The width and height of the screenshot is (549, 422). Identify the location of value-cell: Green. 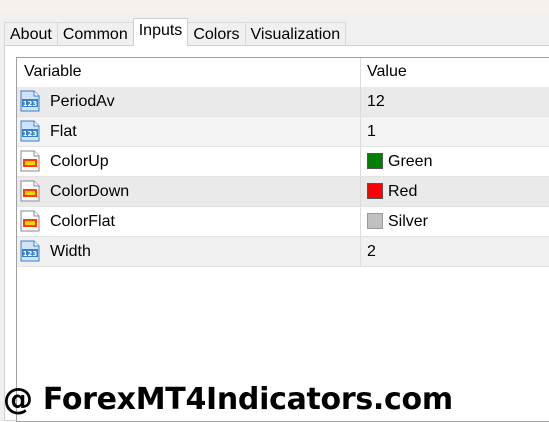
(455, 161).